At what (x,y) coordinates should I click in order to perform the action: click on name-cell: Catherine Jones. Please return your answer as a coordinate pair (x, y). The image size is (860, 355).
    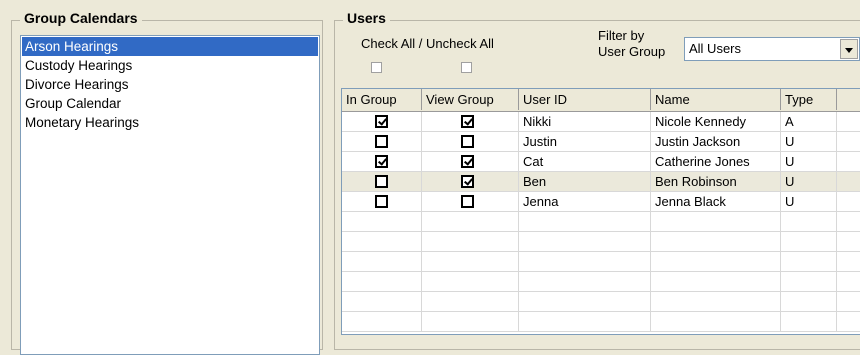
    Looking at the image, I should click on (716, 161).